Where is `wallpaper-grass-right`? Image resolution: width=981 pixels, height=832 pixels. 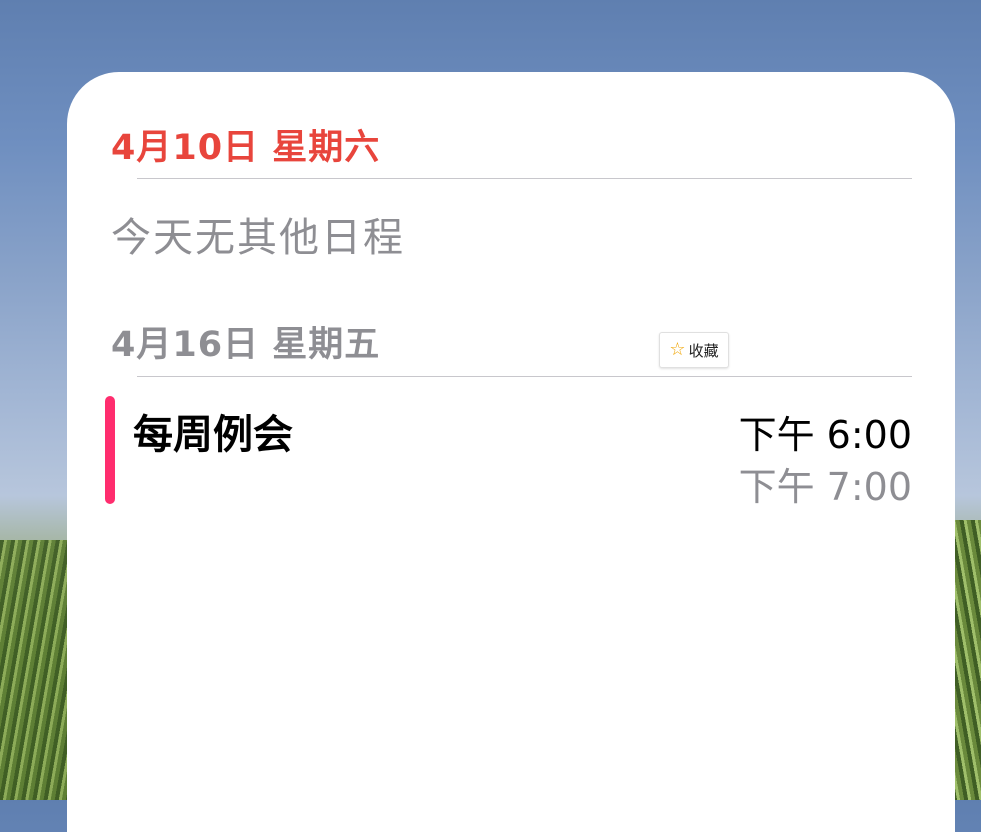
wallpaper-grass-right is located at coordinates (967, 660).